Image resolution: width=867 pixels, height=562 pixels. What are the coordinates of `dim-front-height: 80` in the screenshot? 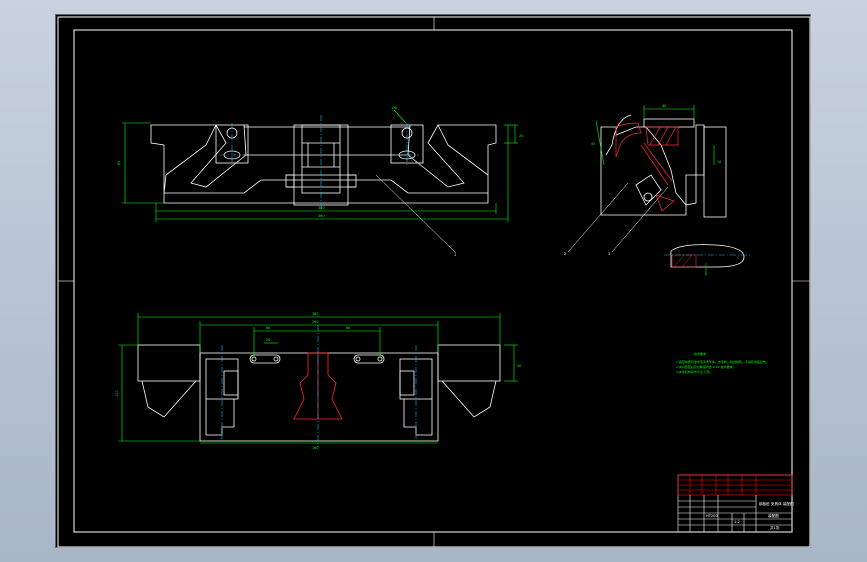 It's located at (119, 163).